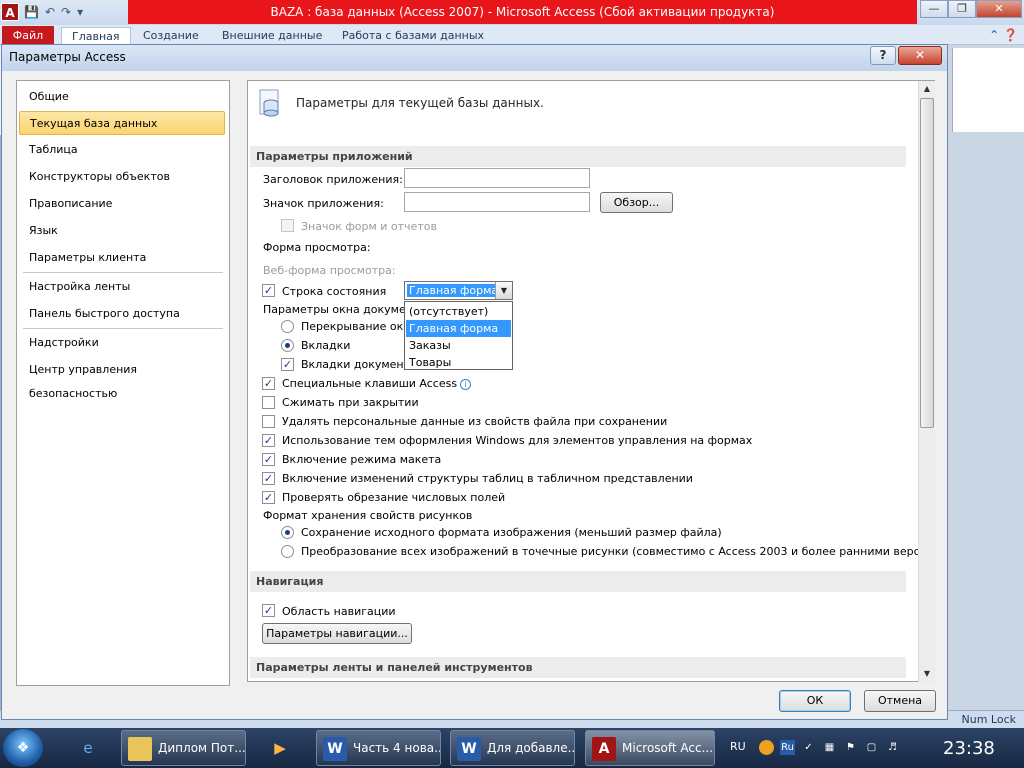  What do you see at coordinates (377, 384) in the screenshot?
I see `special-keys-row: Специальные клавиши Access i` at bounding box center [377, 384].